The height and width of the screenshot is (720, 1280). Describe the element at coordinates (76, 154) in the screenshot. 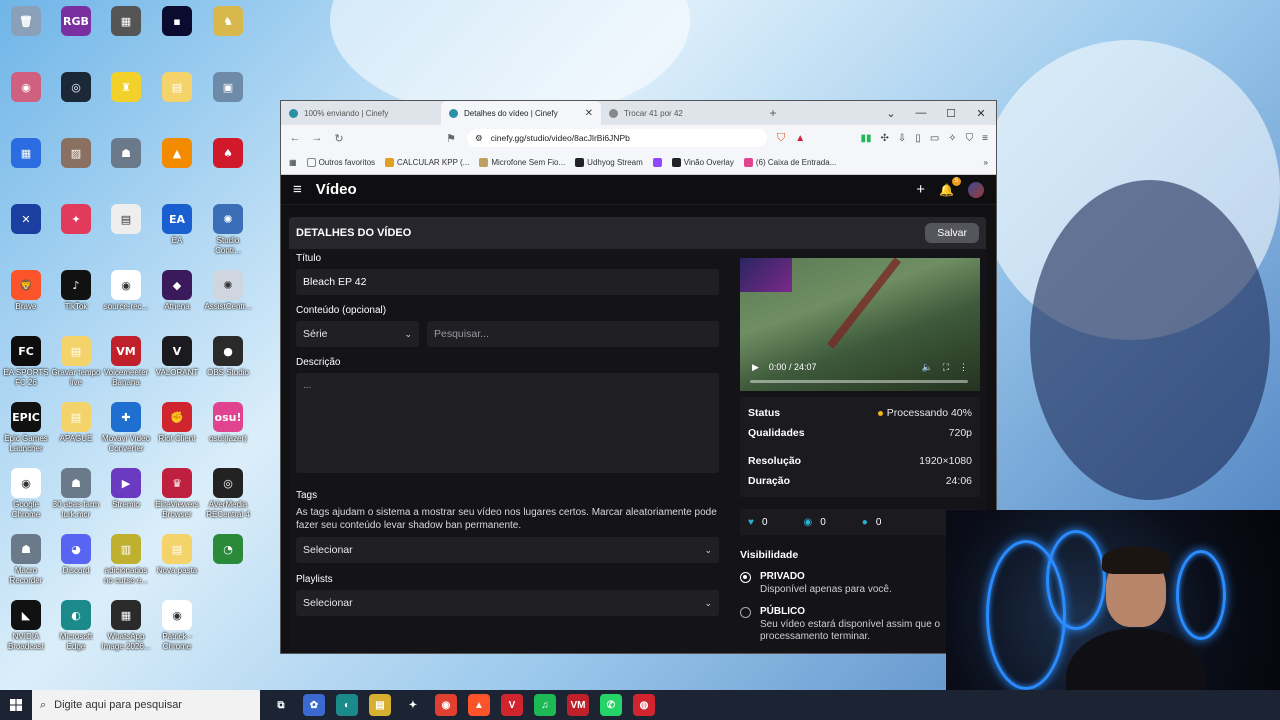

I see `desktop-icon: ▨` at that location.